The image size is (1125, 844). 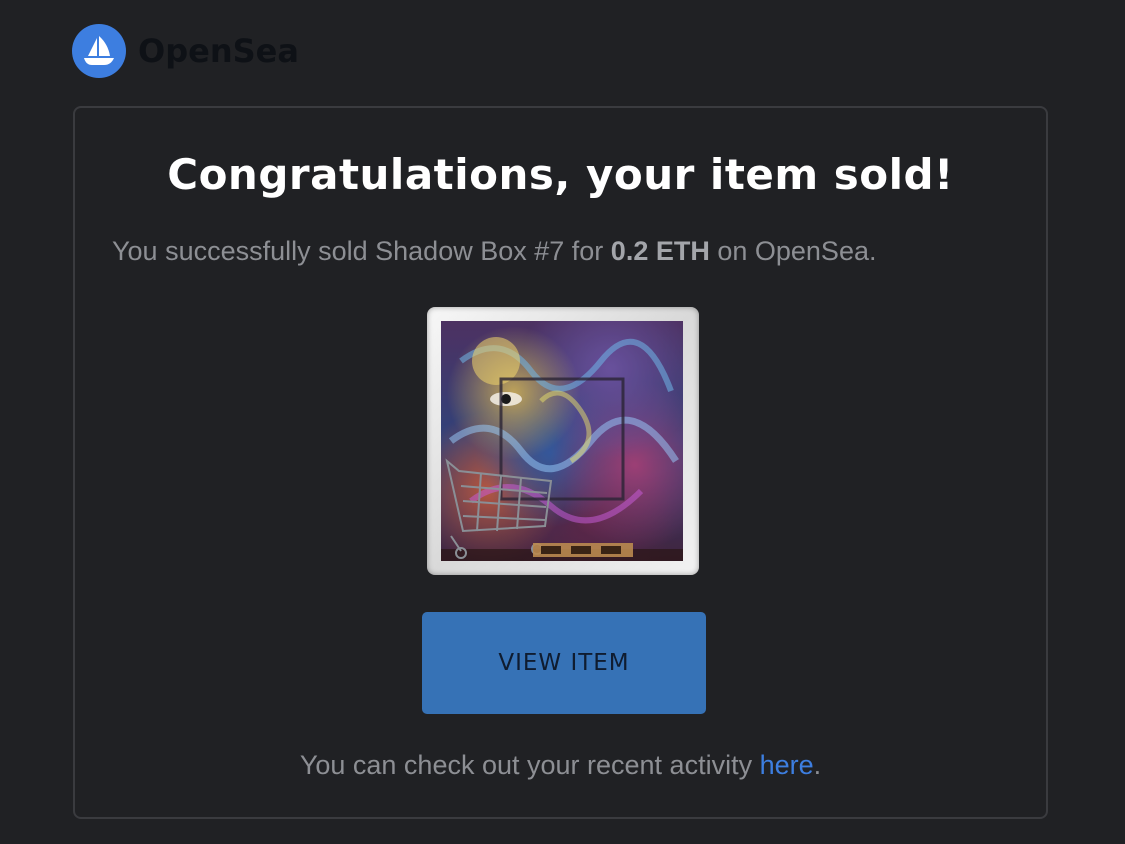 I want to click on header: OpenSea, so click(x=185, y=51).